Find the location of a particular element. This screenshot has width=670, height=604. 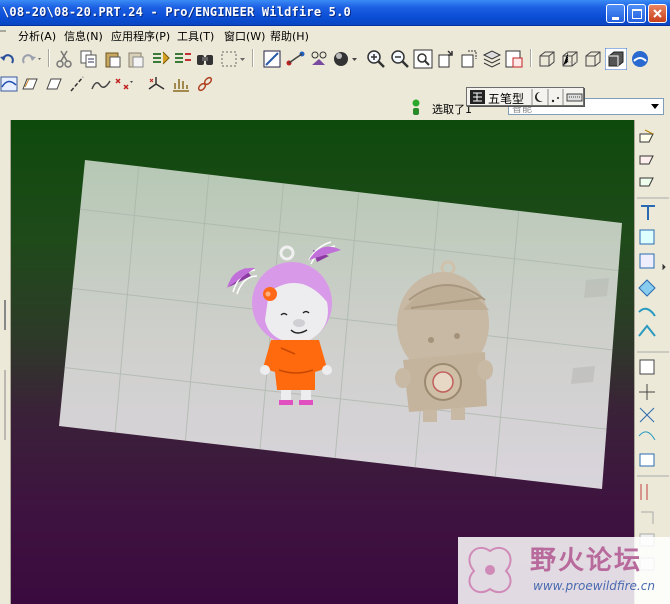

copy-icon is located at coordinates (89, 59).